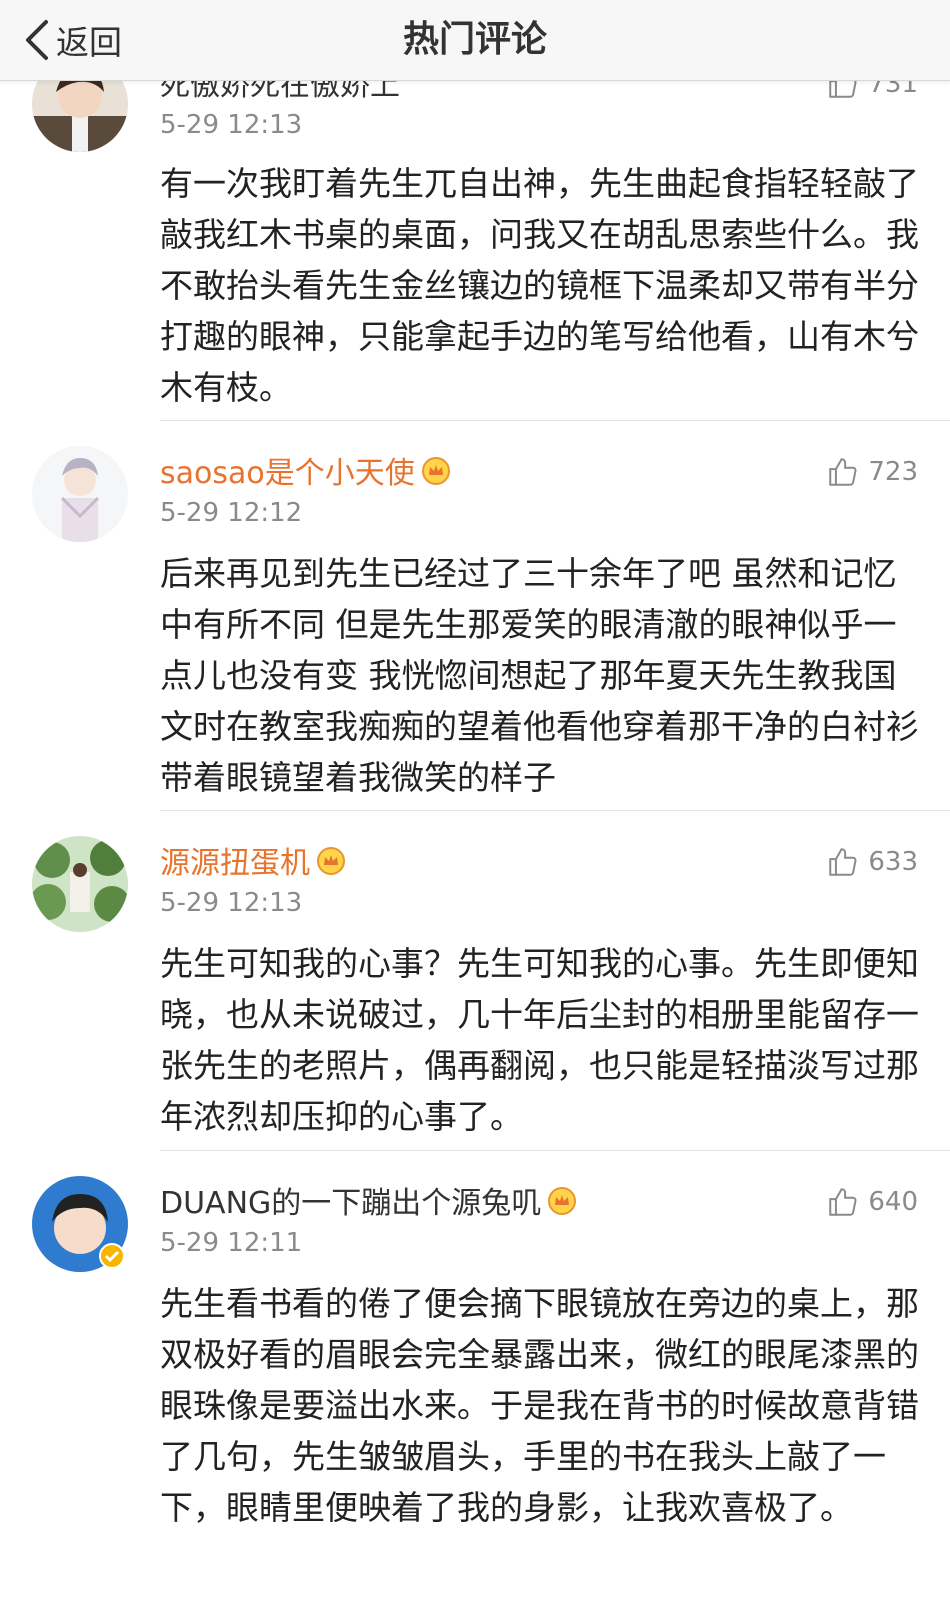  What do you see at coordinates (893, 472) in the screenshot?
I see `like-count: 723` at bounding box center [893, 472].